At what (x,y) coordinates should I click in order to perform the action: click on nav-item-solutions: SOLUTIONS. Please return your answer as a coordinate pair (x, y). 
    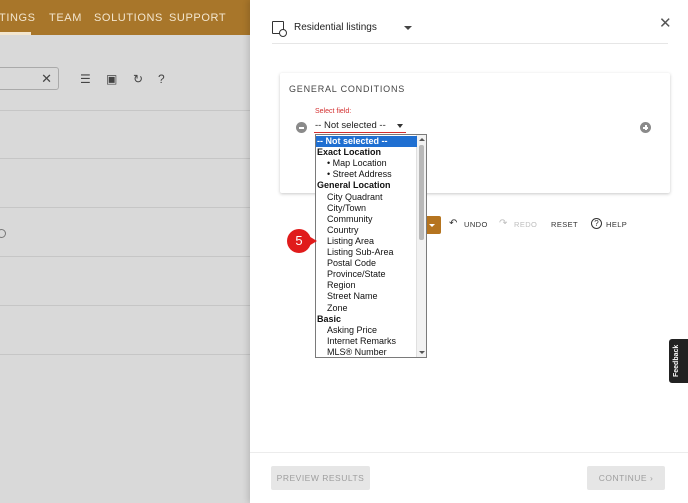
    Looking at the image, I should click on (128, 18).